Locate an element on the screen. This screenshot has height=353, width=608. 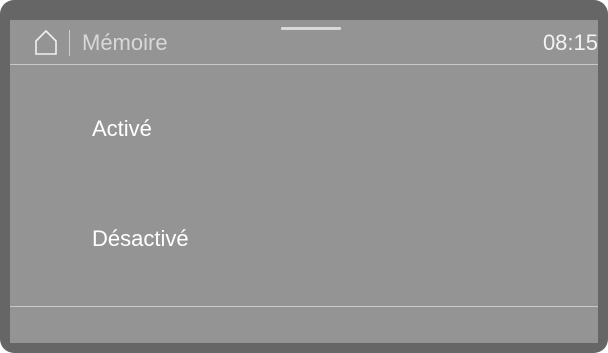
home-button is located at coordinates (39, 42).